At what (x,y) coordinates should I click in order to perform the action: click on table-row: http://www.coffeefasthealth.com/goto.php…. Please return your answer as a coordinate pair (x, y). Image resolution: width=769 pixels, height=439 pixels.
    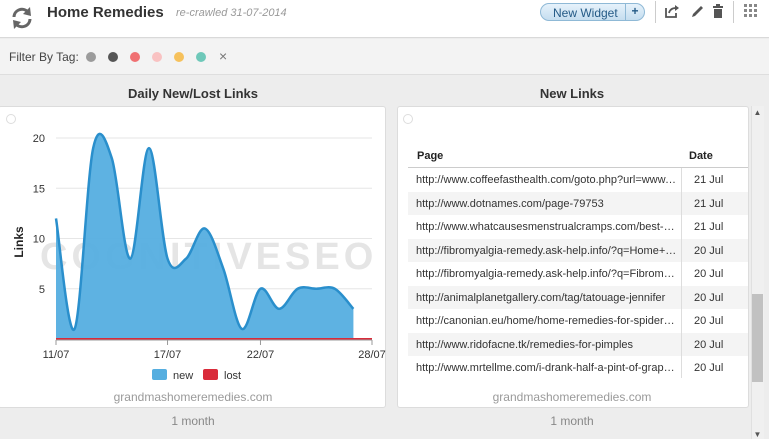
    Looking at the image, I should click on (578, 180).